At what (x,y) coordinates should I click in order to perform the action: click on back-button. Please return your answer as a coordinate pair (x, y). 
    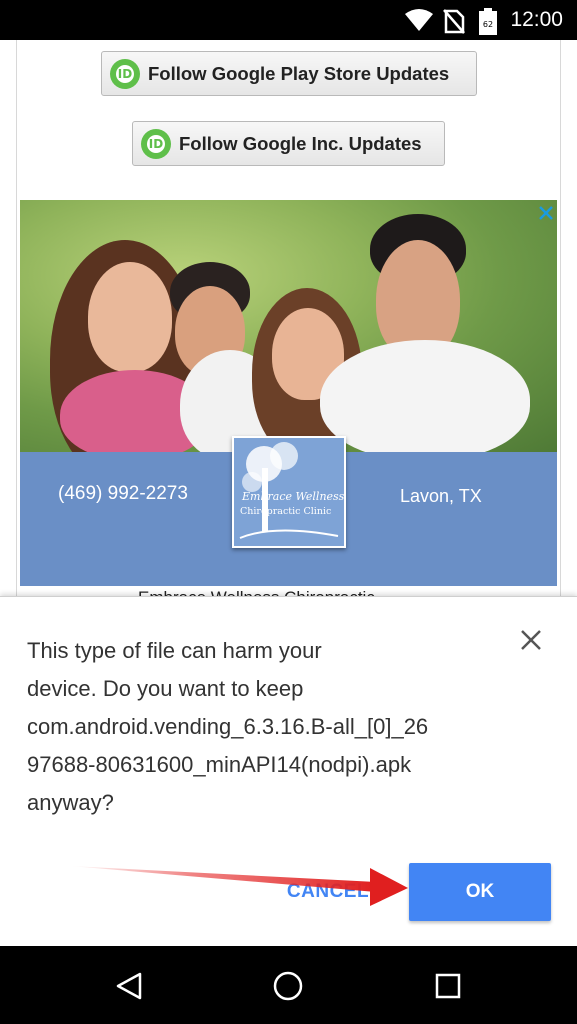
    Looking at the image, I should click on (129, 986).